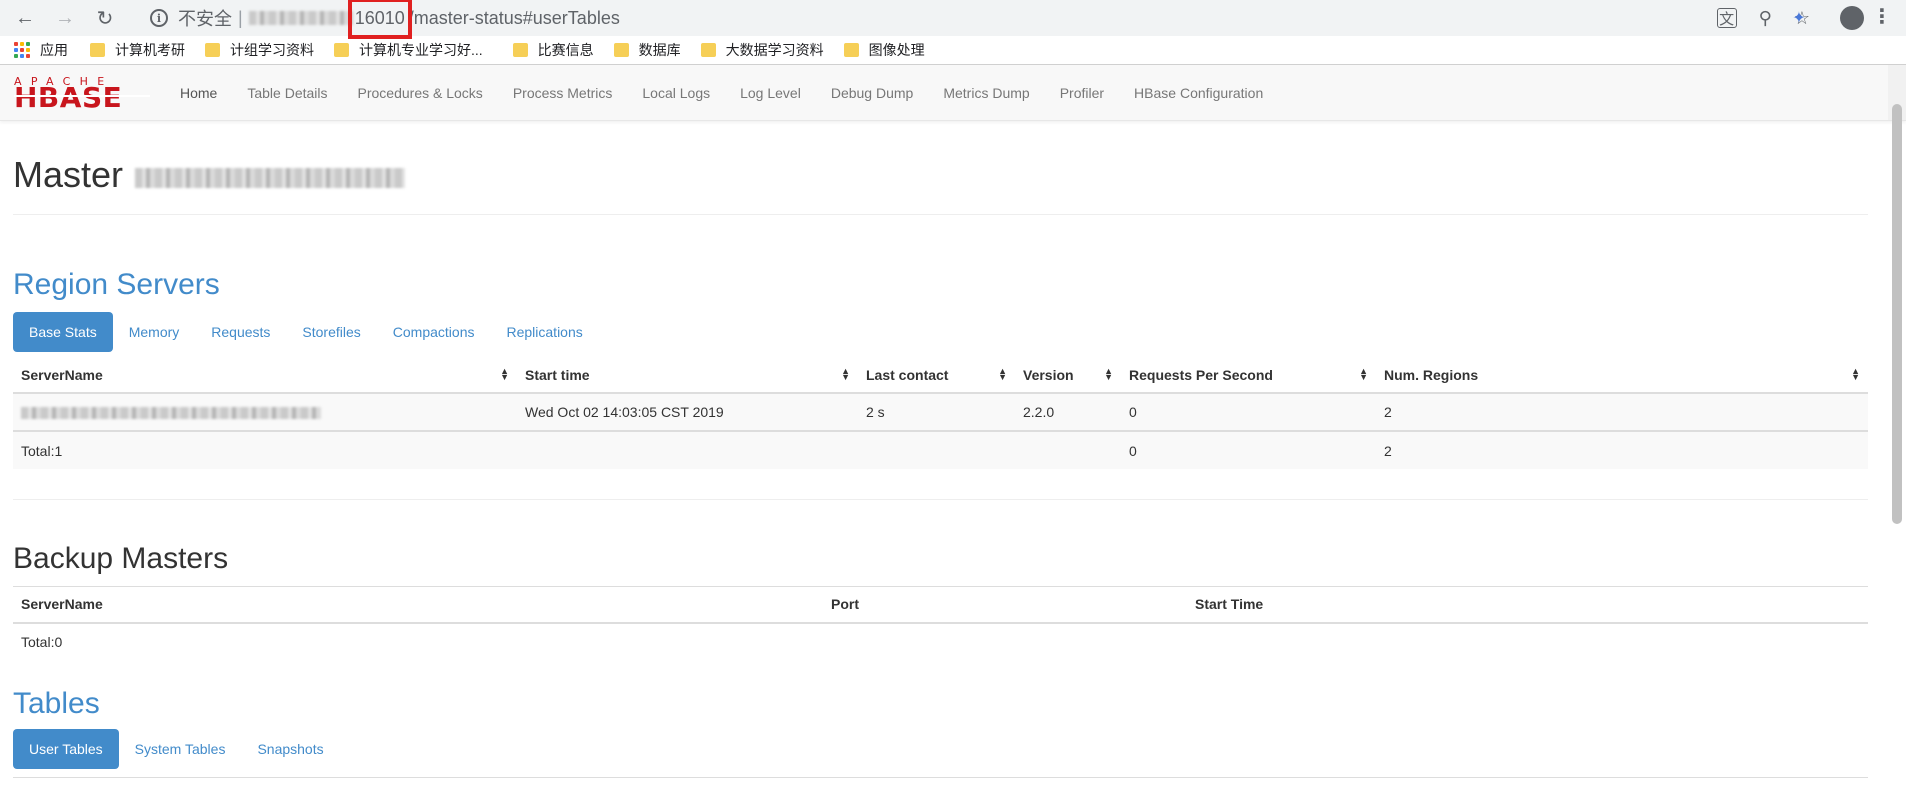 This screenshot has height=808, width=1906. I want to click on back-arrow-icon: ←, so click(25, 18).